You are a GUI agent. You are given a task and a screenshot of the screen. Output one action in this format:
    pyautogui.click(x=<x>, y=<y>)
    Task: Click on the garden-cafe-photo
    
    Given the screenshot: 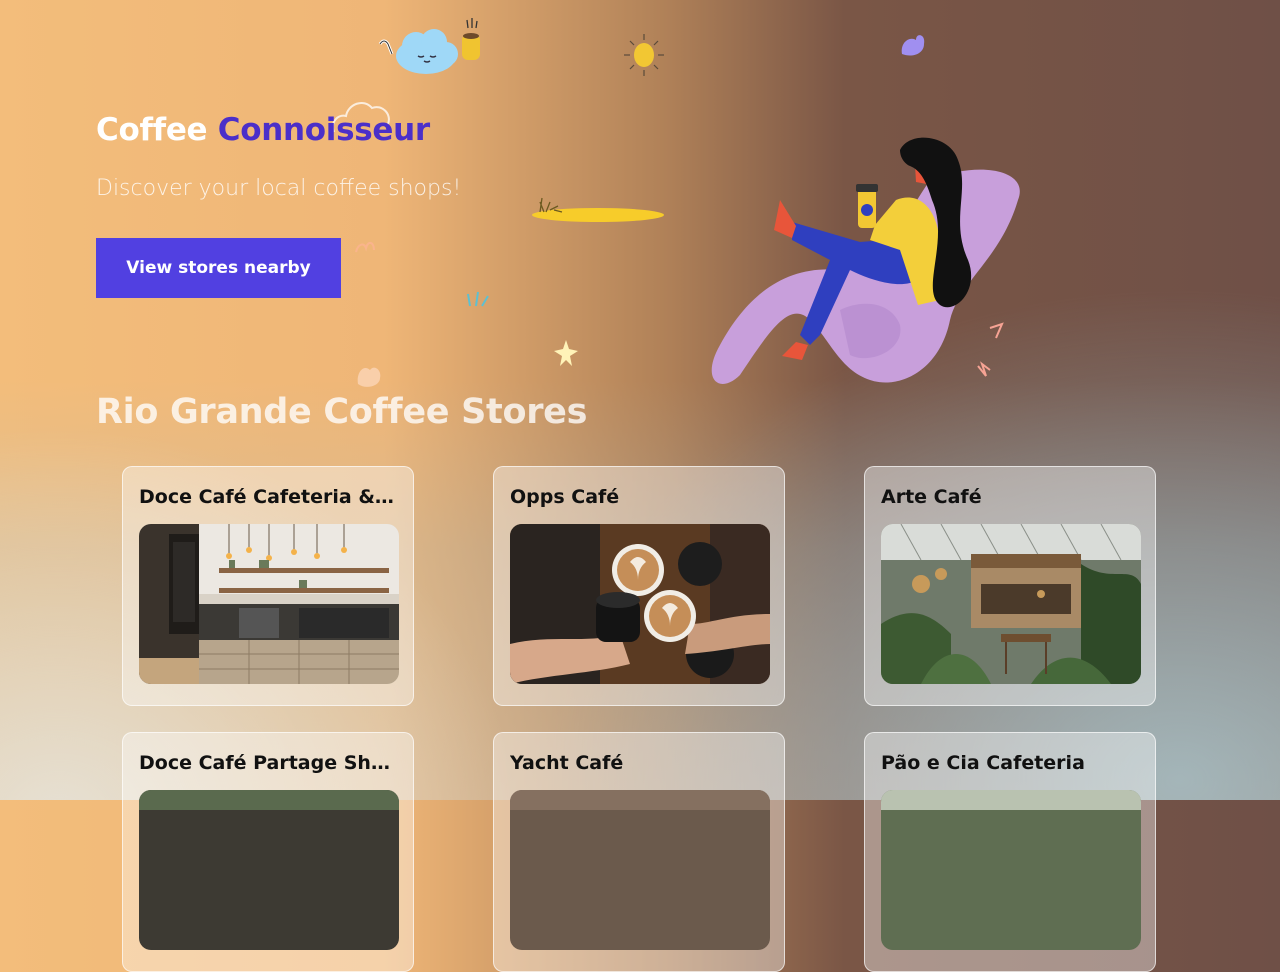 What is the action you would take?
    pyautogui.click(x=1011, y=604)
    